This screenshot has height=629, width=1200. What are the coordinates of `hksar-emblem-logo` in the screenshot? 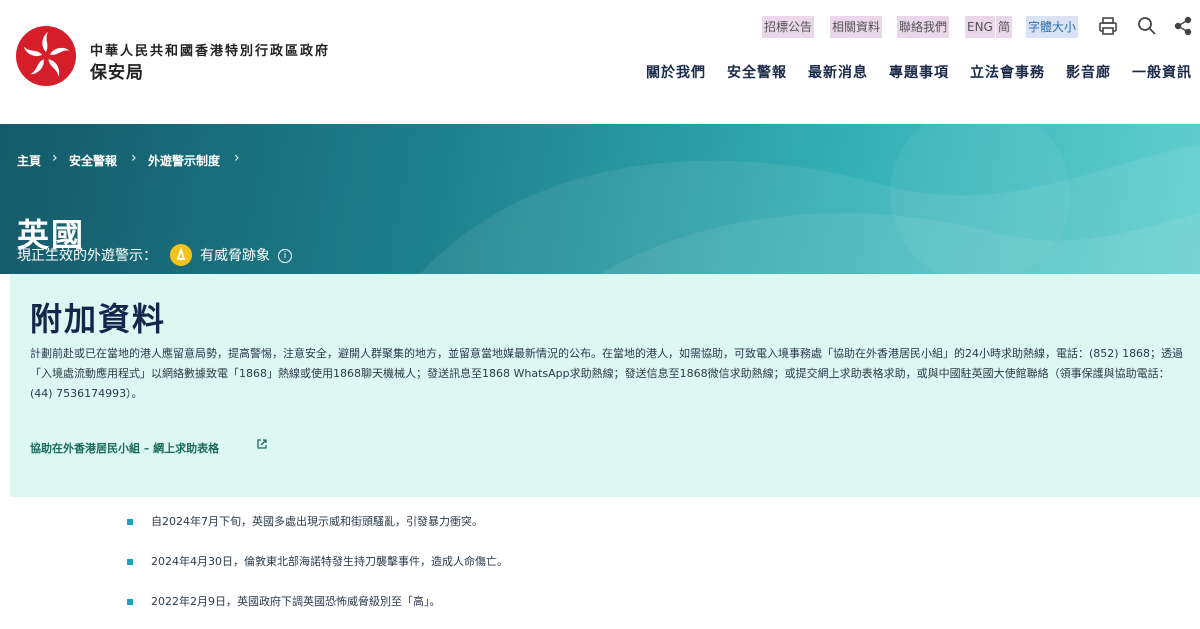 It's located at (46, 56).